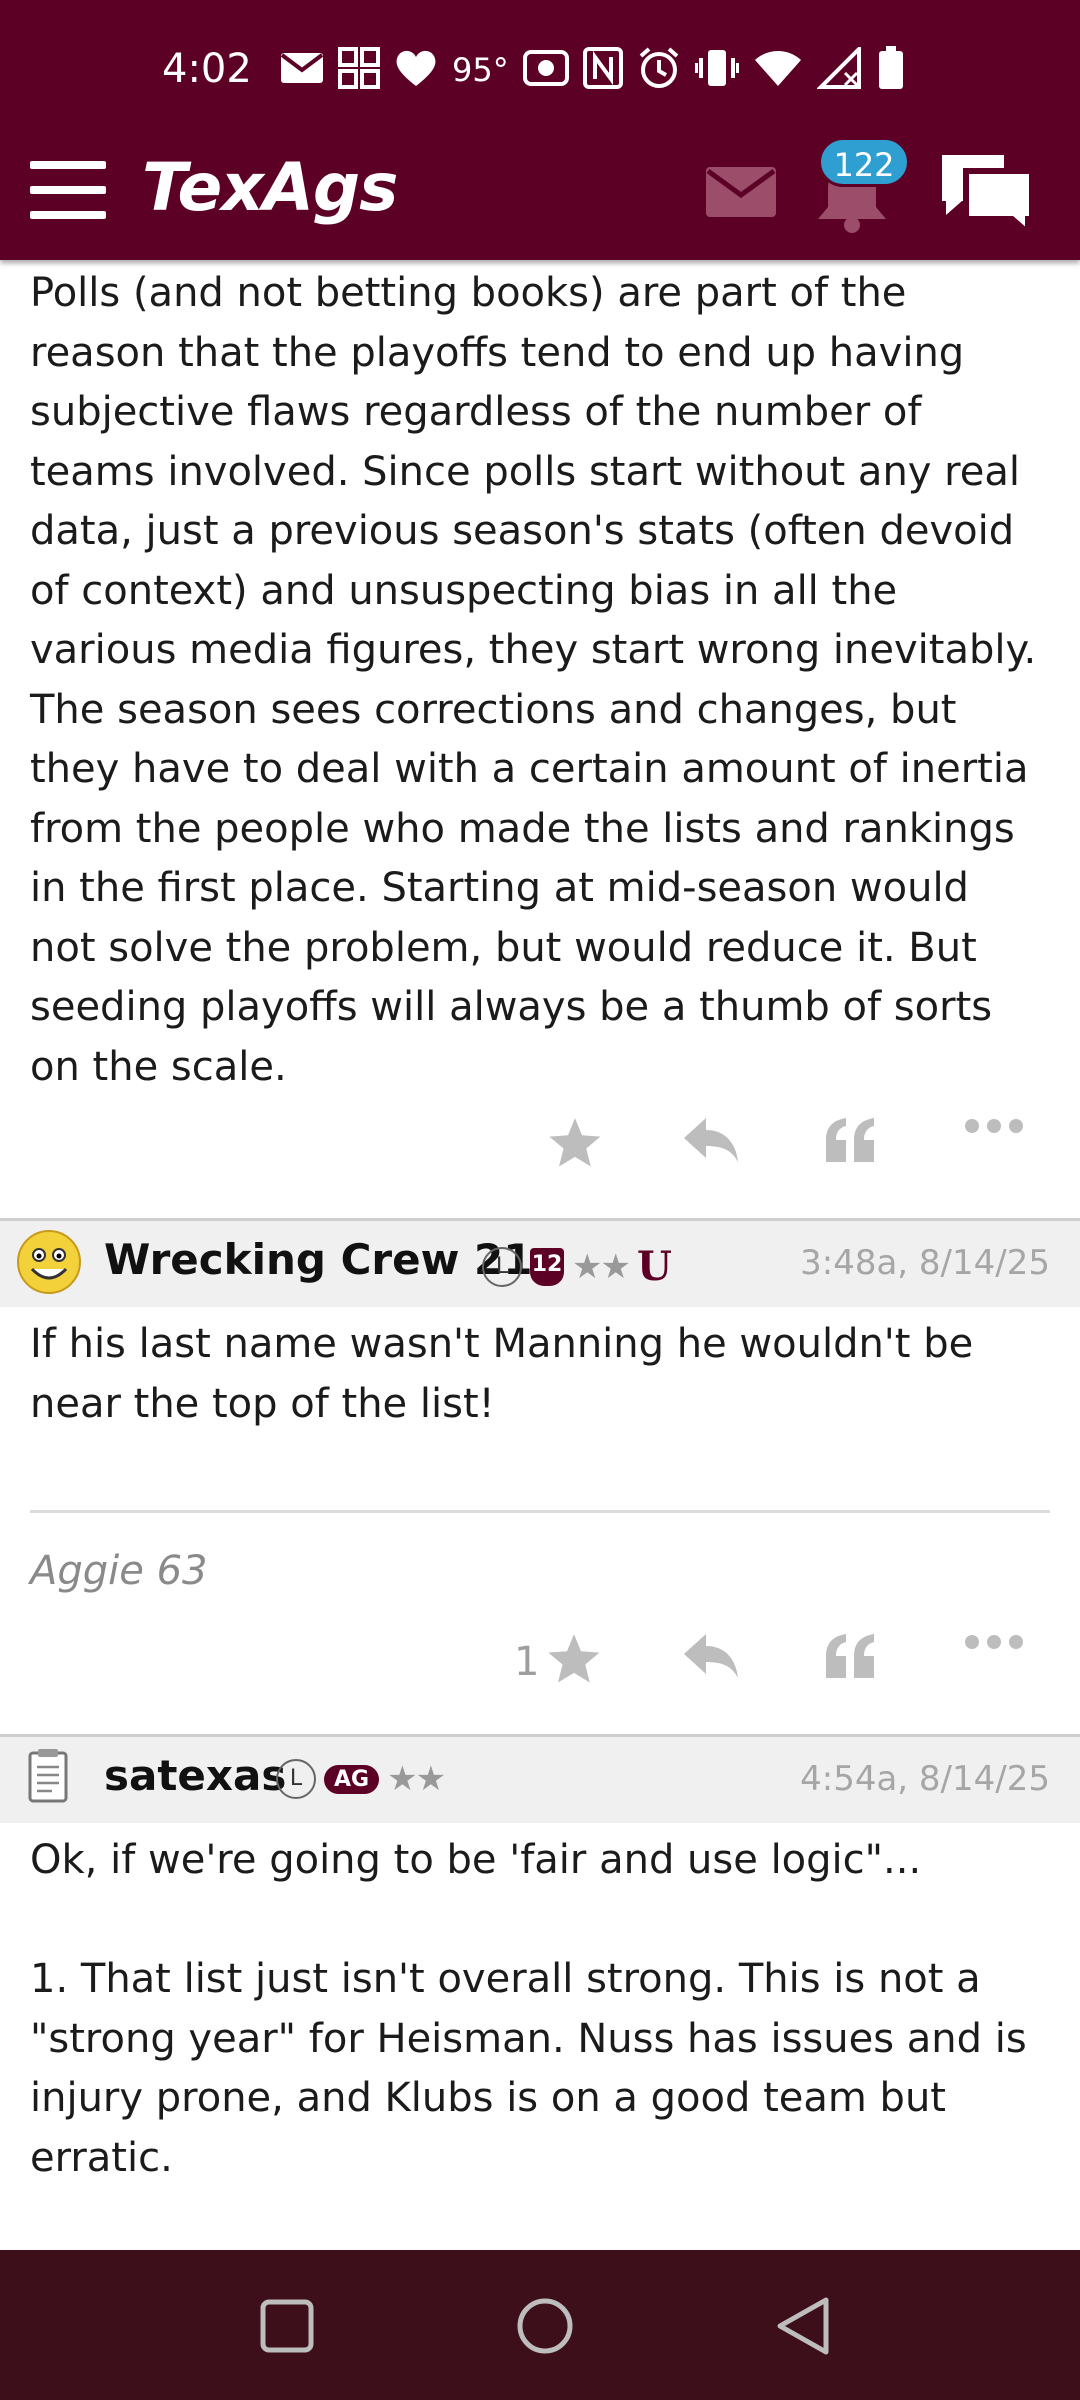 The image size is (1080, 2400). What do you see at coordinates (602, 70) in the screenshot?
I see `n-icon` at bounding box center [602, 70].